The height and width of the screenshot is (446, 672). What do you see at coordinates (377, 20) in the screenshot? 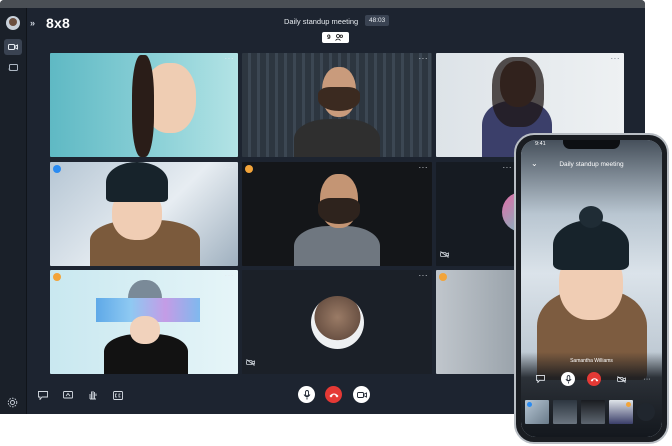
I see `meeting-timer: 48:03` at bounding box center [377, 20].